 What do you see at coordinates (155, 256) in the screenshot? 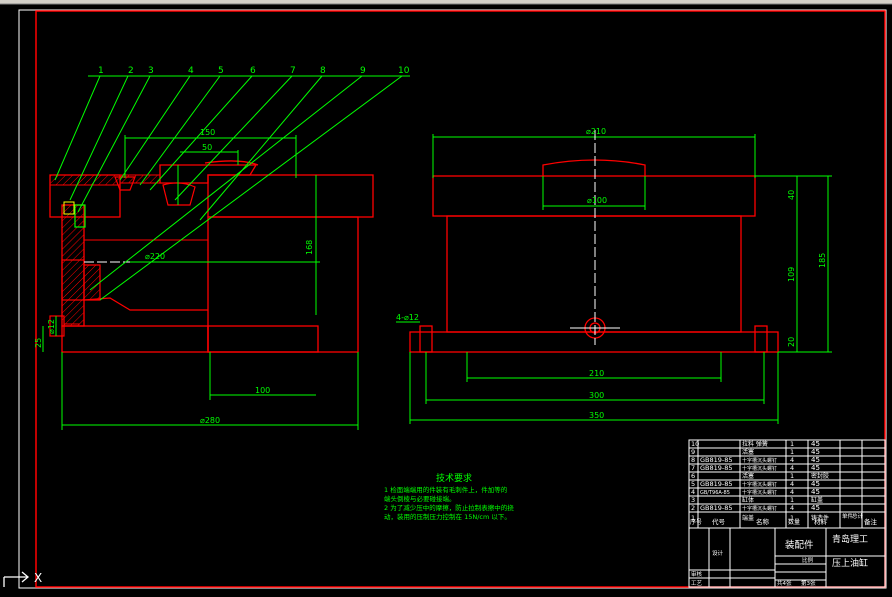
I see `dim-220: ⌀220` at bounding box center [155, 256].